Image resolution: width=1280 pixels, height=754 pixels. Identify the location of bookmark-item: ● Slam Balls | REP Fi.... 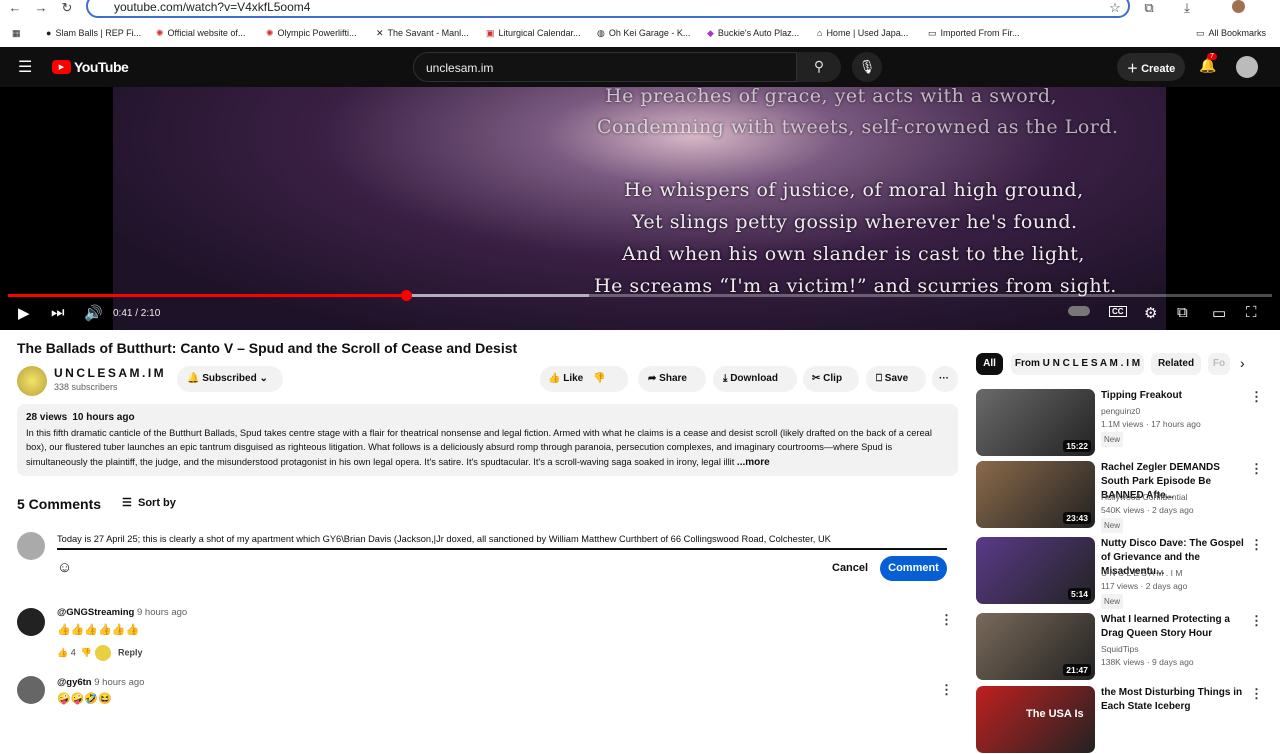
(93, 33).